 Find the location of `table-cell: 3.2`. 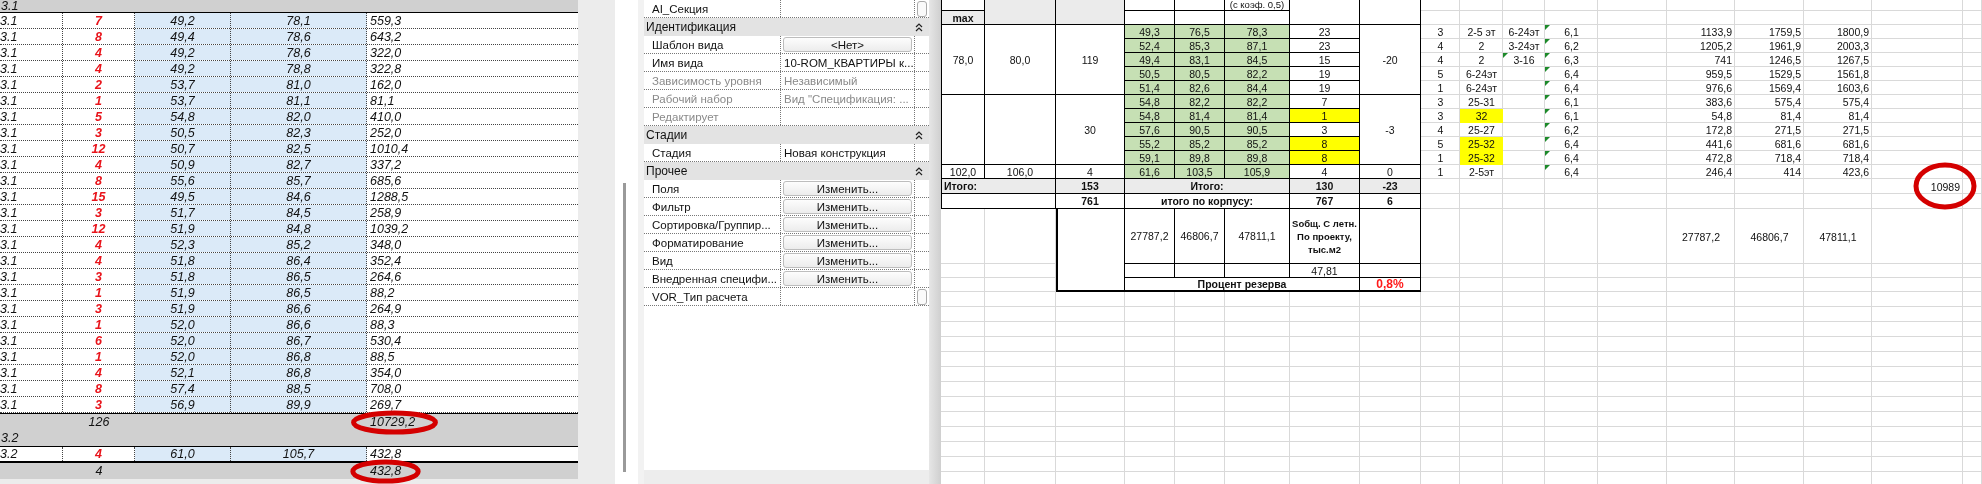

table-cell: 3.2 is located at coordinates (31, 454).